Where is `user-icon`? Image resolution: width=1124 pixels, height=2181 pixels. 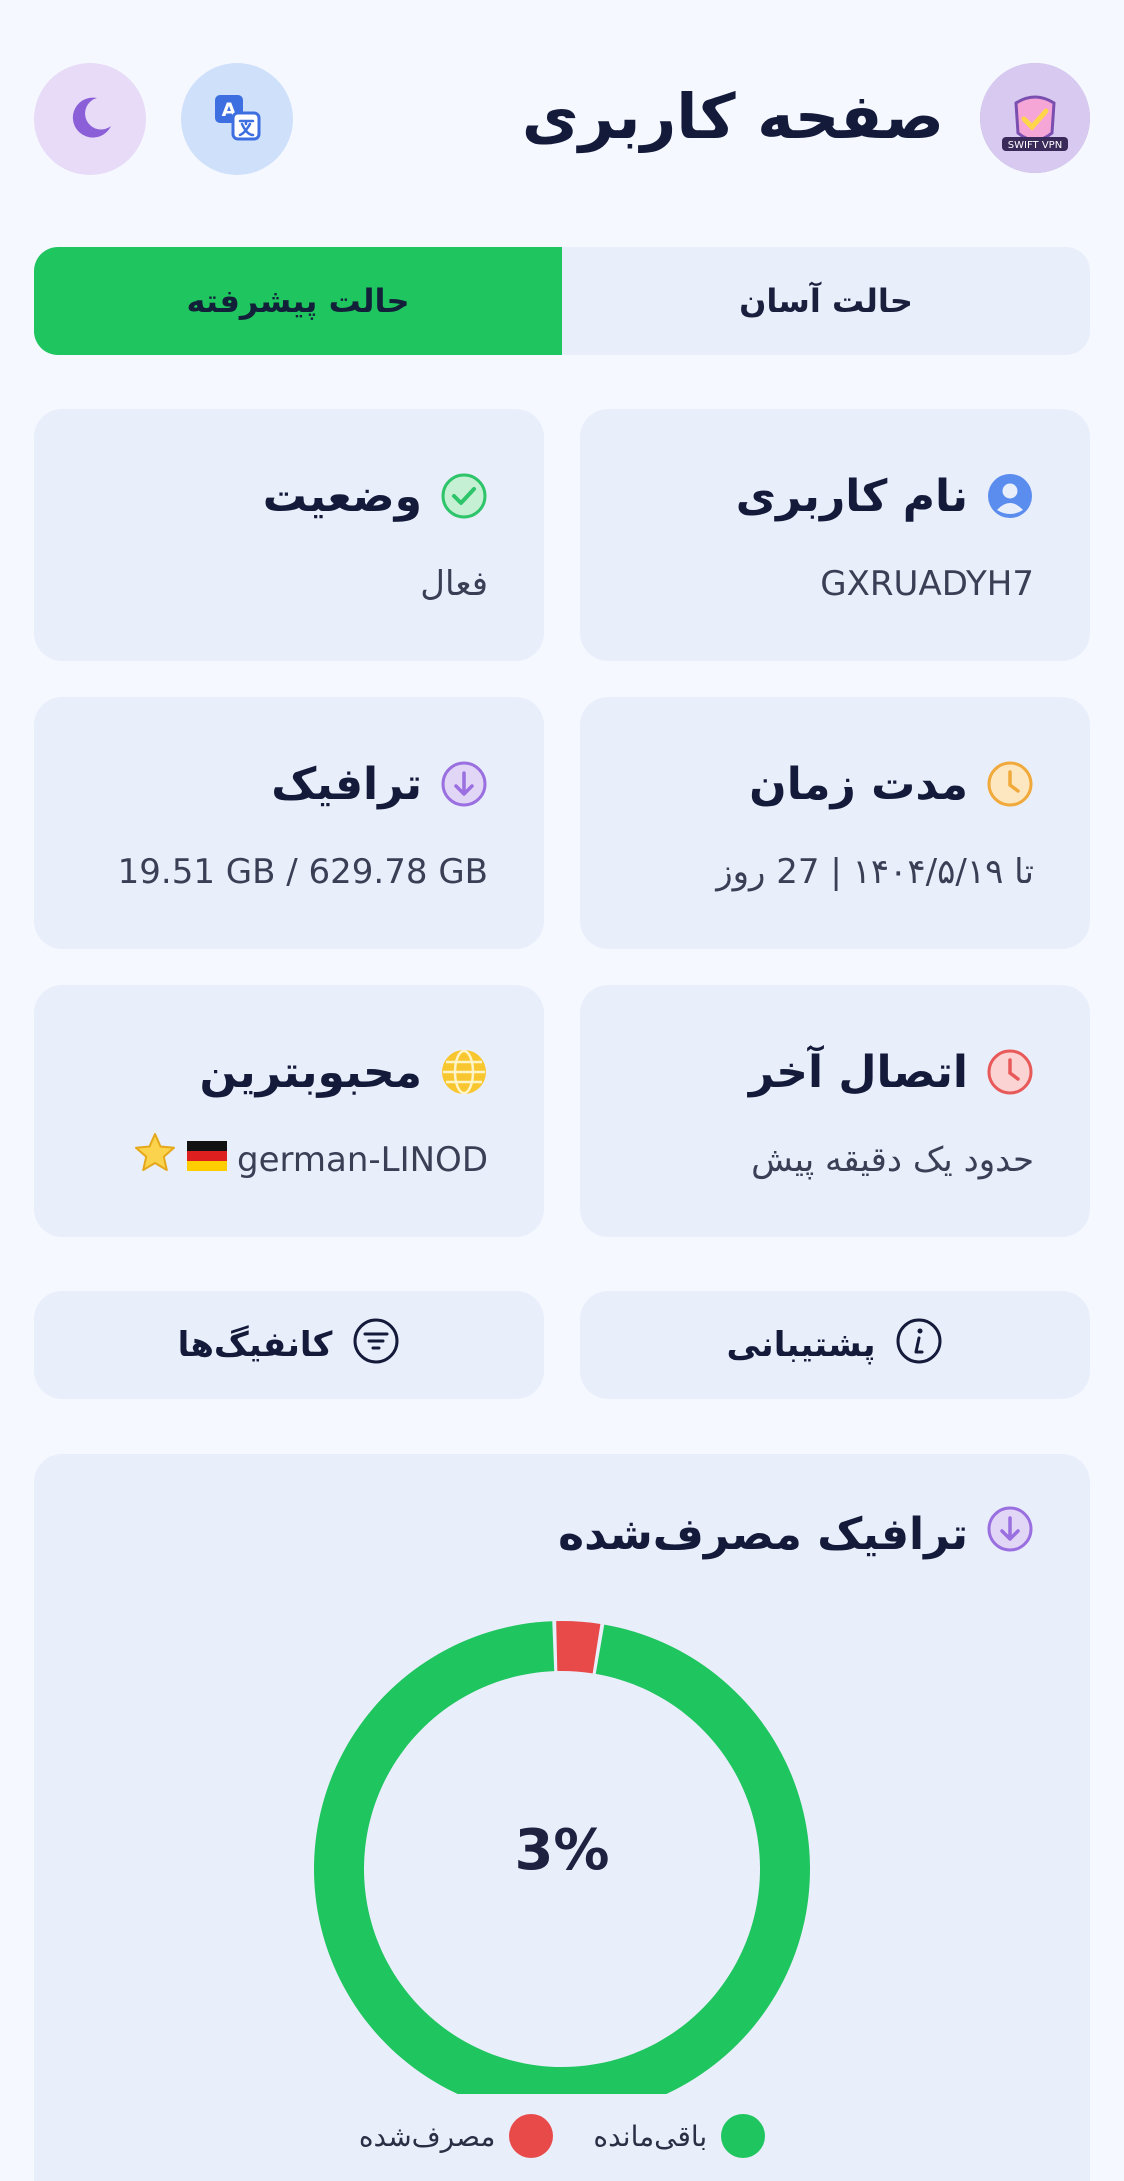
user-icon is located at coordinates (1010, 496).